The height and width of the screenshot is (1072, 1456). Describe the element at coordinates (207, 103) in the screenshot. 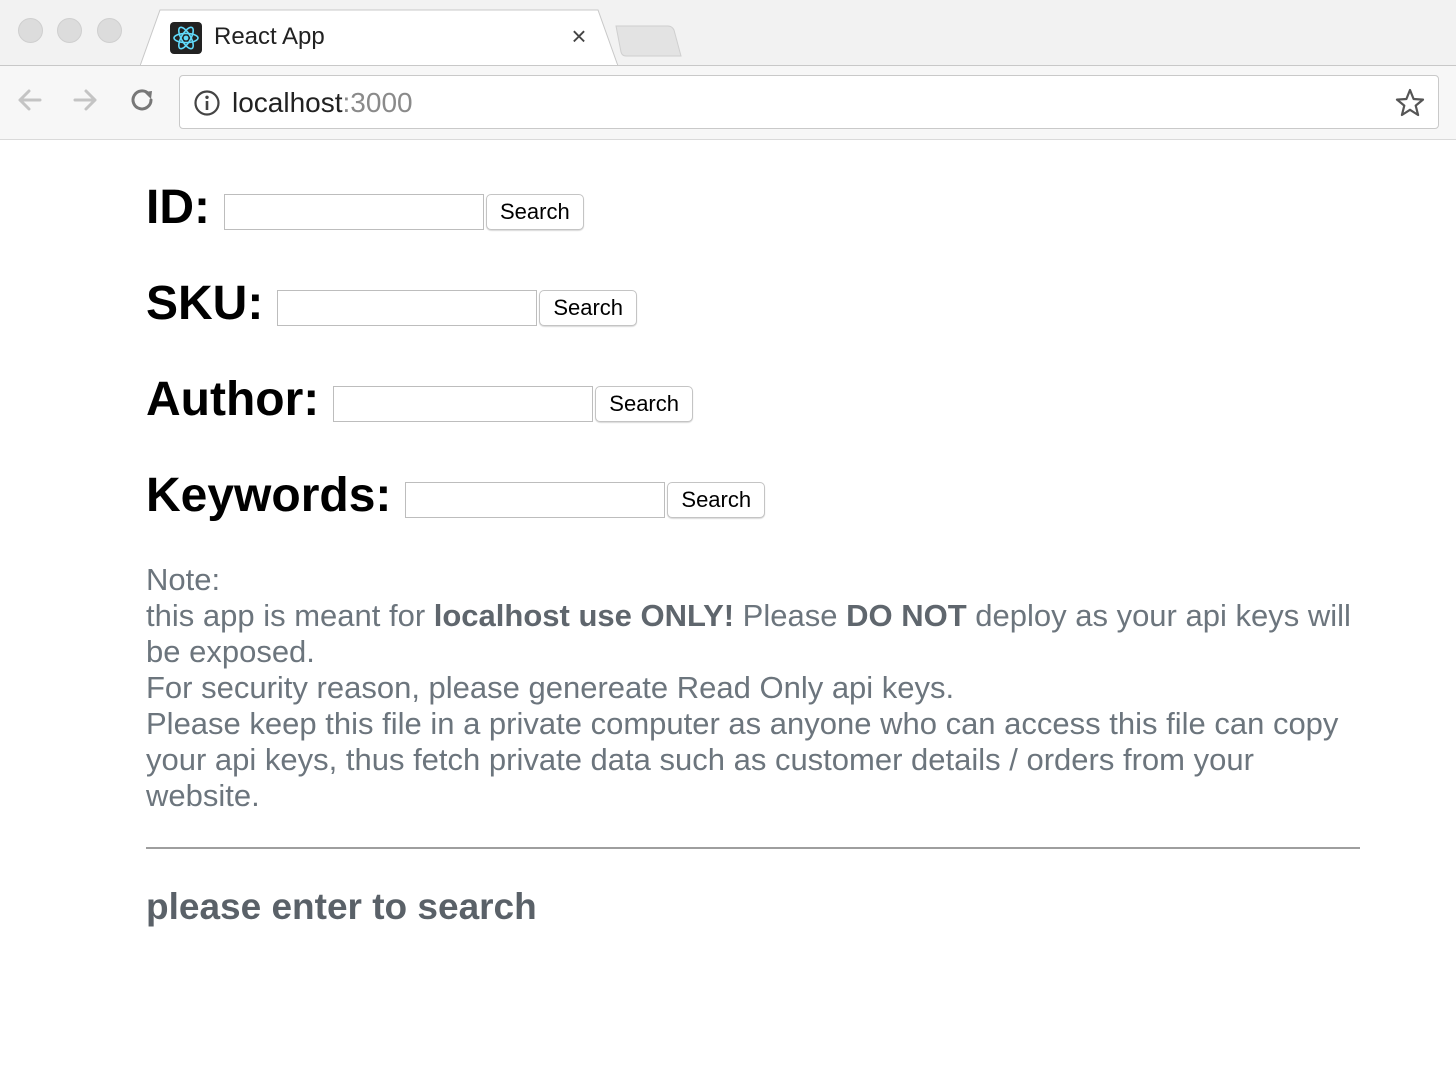

I see `info-icon` at that location.